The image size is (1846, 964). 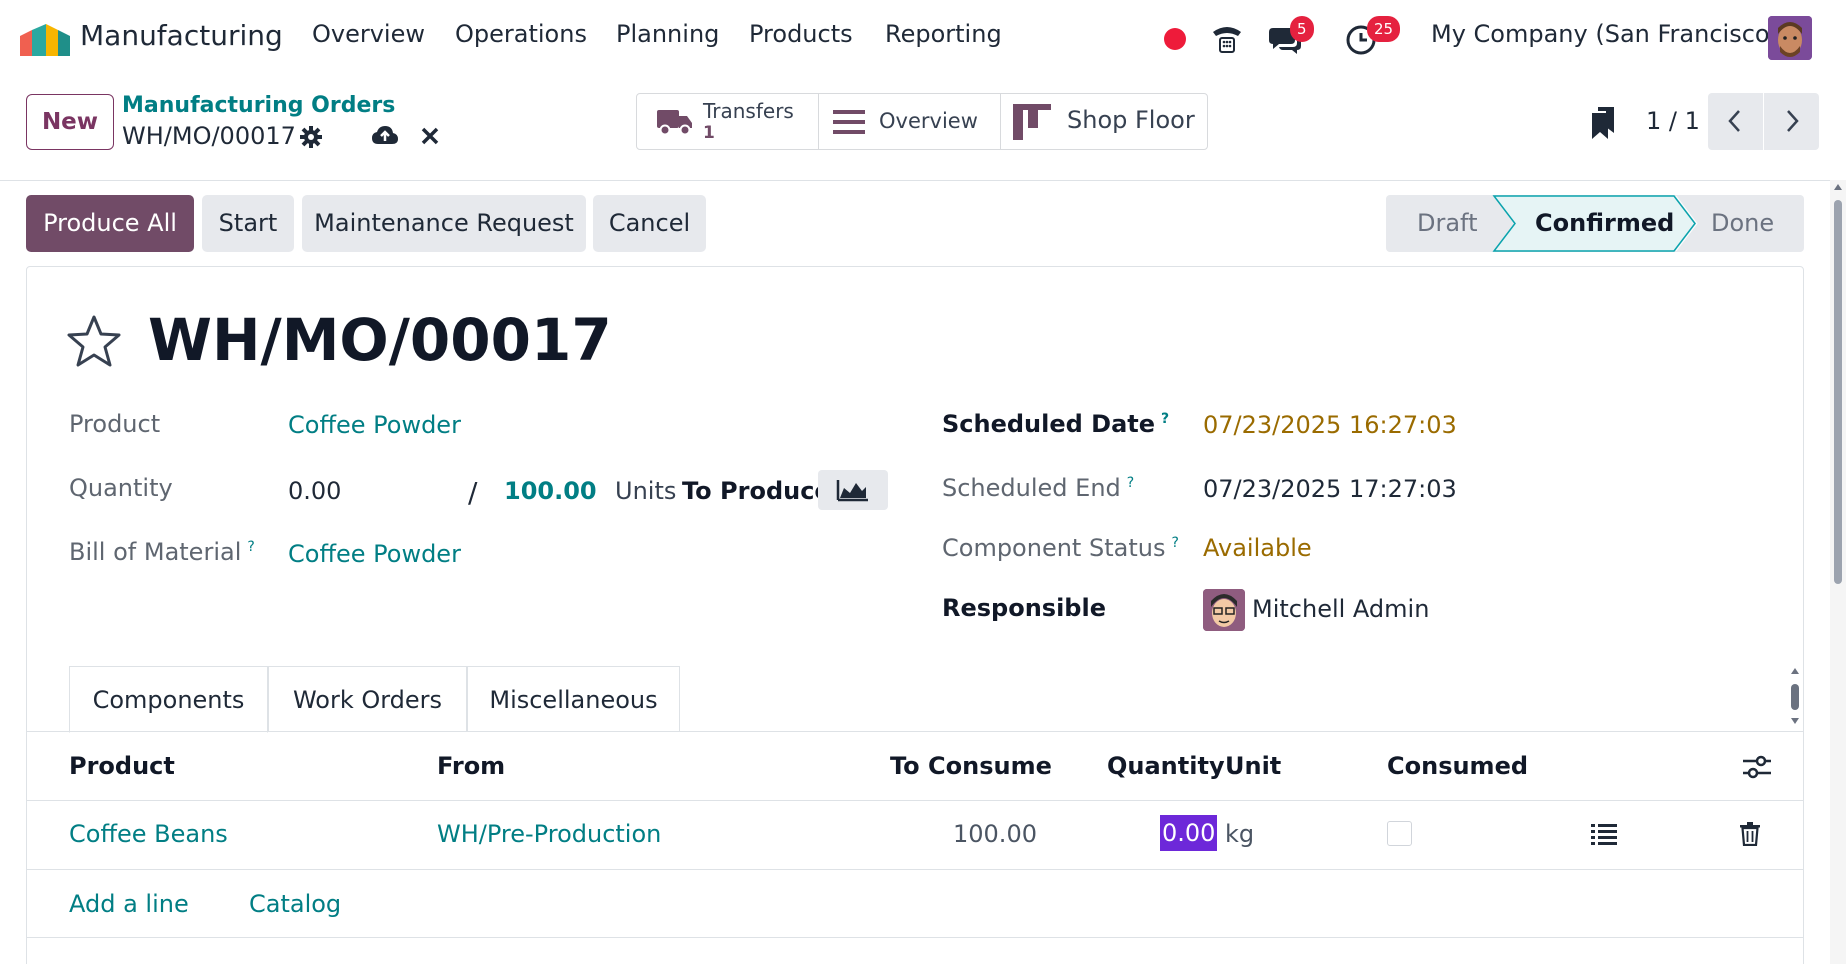 I want to click on row-delete-trash-icon, so click(x=1750, y=834).